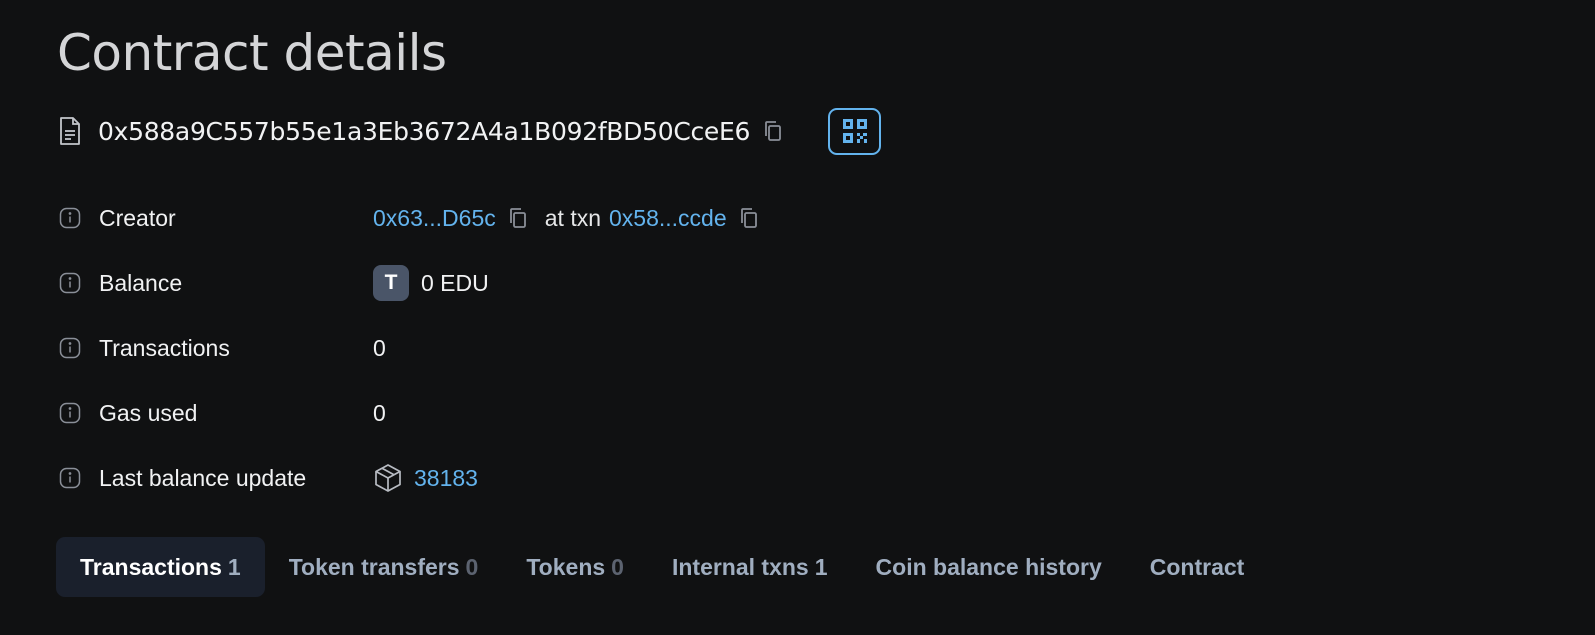 The image size is (1595, 635). I want to click on balance-row: Balance T 0 EDU, so click(273, 283).